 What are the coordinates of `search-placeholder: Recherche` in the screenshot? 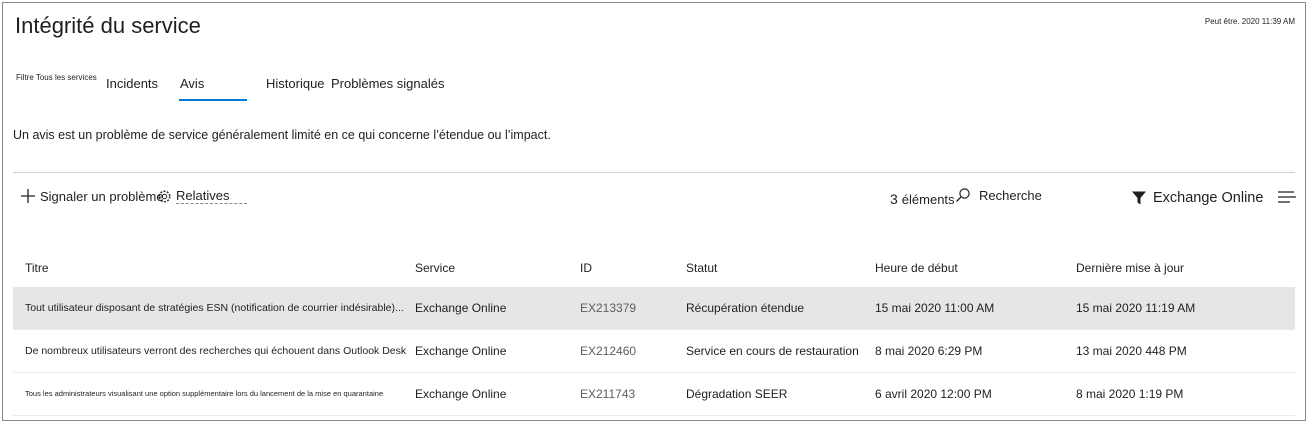 It's located at (1010, 195).